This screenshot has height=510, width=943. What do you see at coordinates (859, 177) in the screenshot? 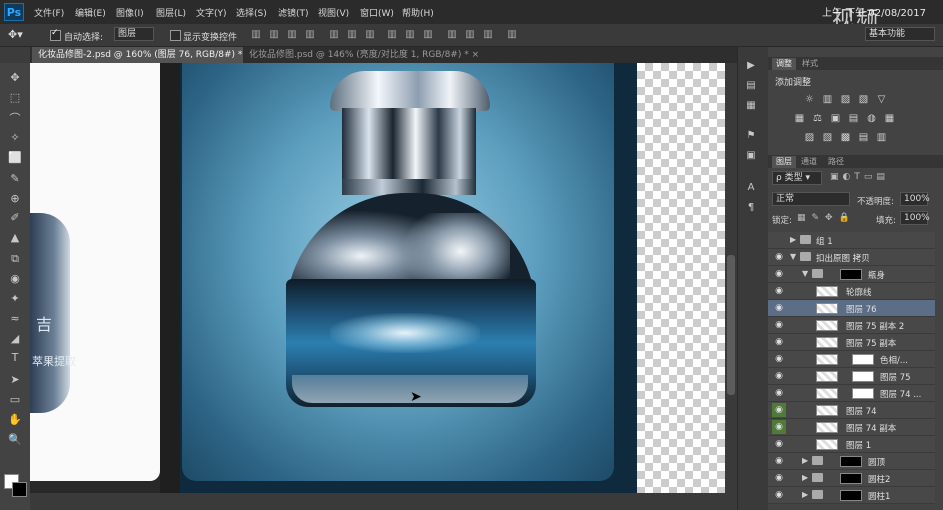
I see `filter-icons: ▣◐T▭▤` at bounding box center [859, 177].